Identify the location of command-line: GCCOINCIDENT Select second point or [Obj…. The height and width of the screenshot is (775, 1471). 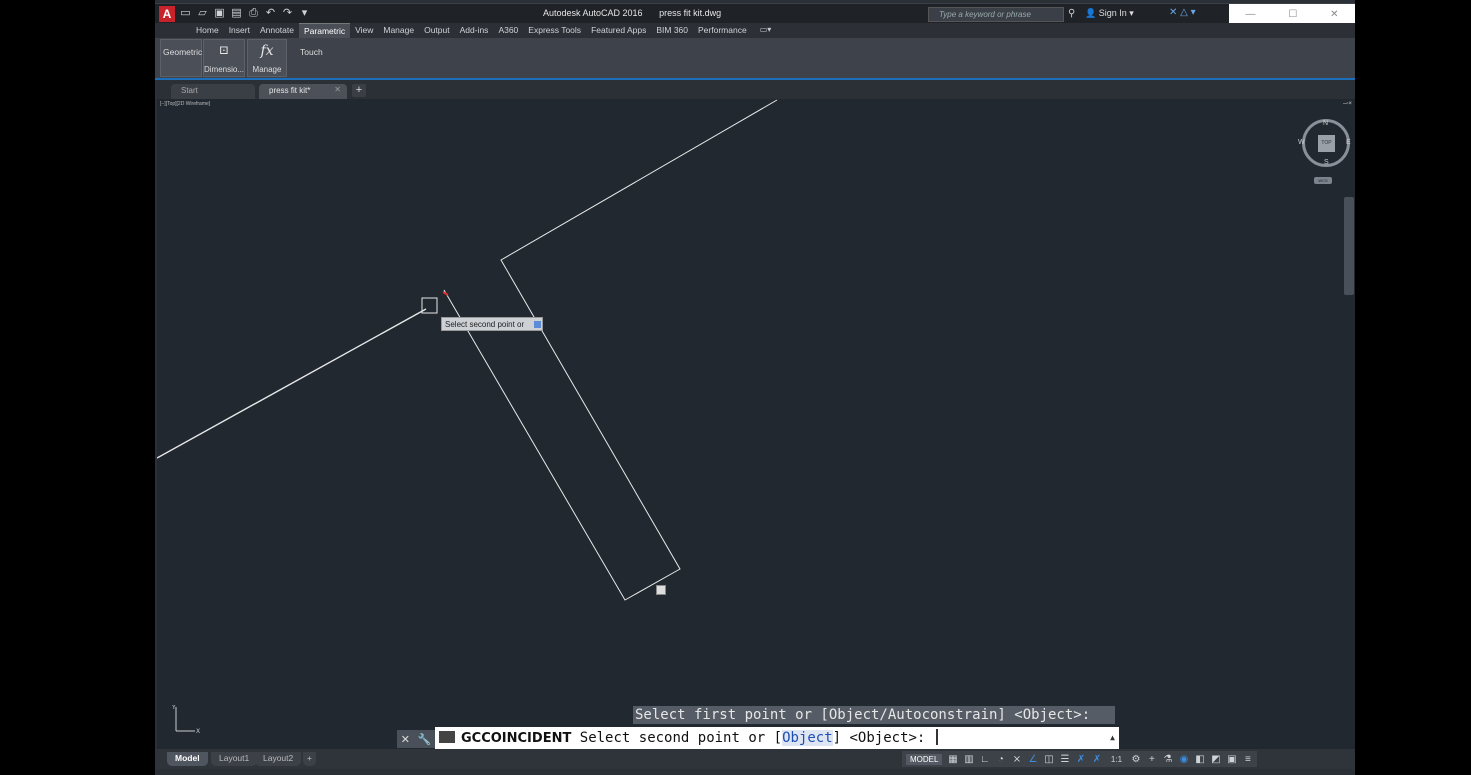
(777, 738).